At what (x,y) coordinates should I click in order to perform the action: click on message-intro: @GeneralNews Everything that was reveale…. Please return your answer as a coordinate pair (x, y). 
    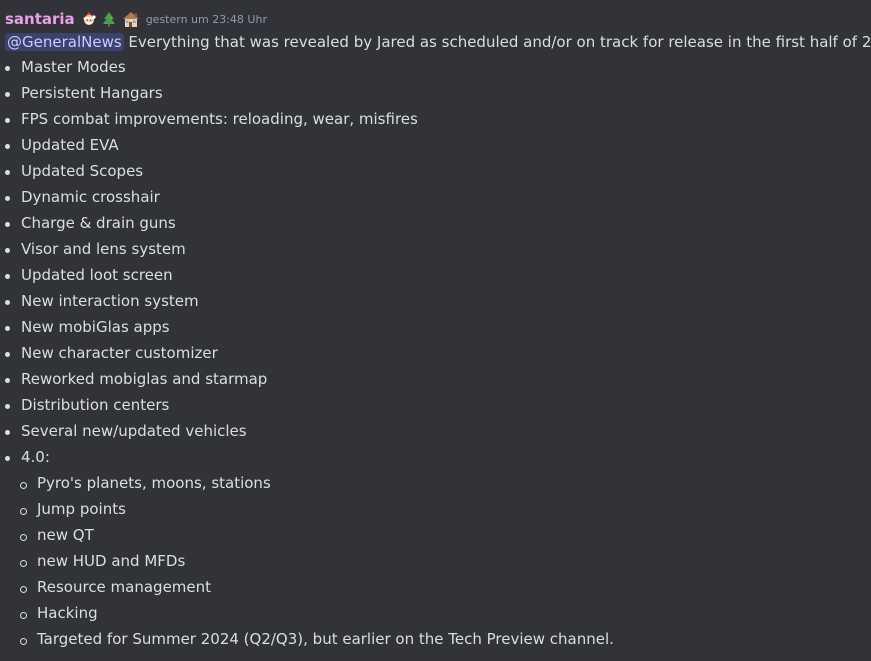
    Looking at the image, I should click on (438, 42).